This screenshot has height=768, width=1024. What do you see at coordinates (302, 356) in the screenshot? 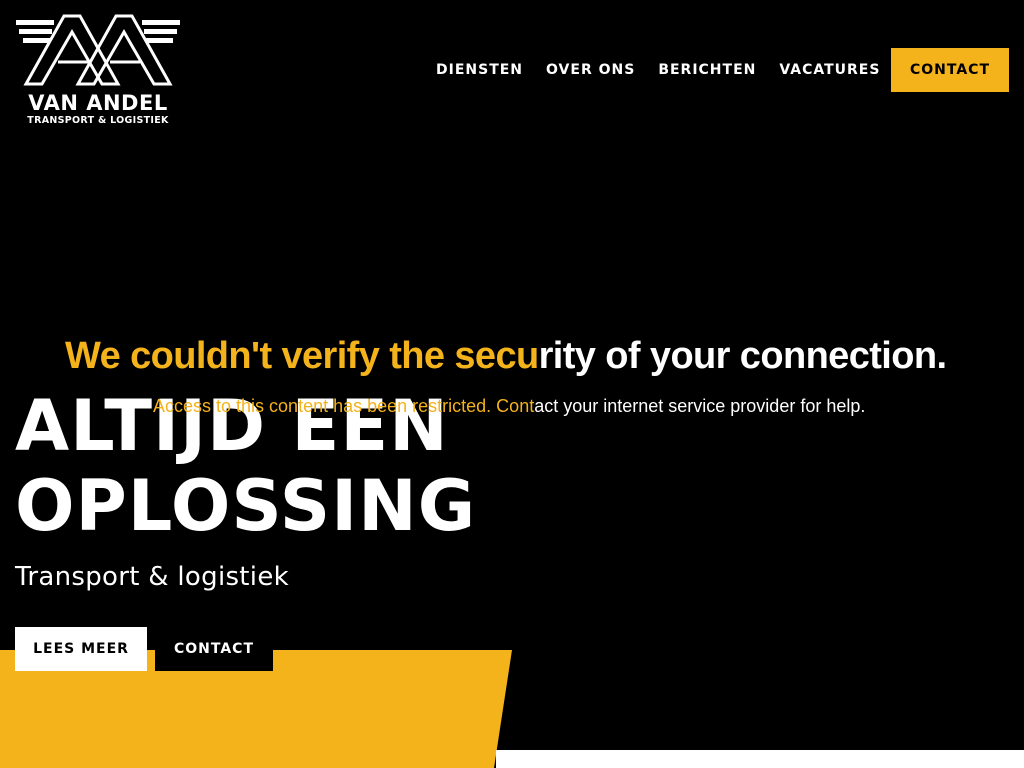
I see `error-title-highlight: We couldn't verify the secu` at bounding box center [302, 356].